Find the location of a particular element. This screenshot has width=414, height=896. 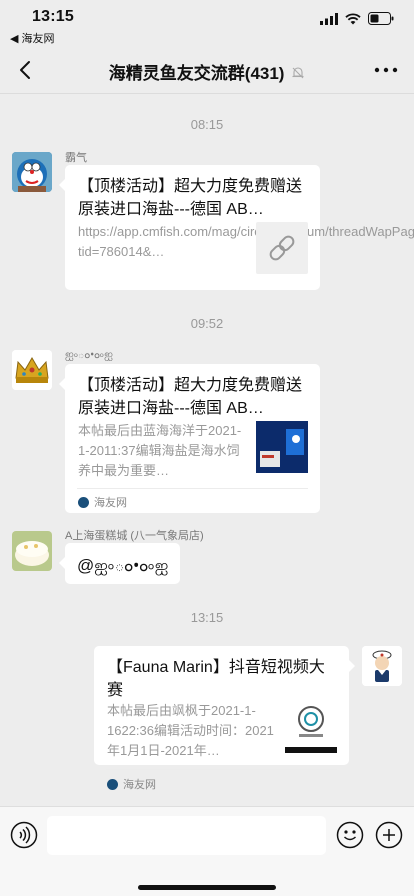

wifi-icon is located at coordinates (353, 18).